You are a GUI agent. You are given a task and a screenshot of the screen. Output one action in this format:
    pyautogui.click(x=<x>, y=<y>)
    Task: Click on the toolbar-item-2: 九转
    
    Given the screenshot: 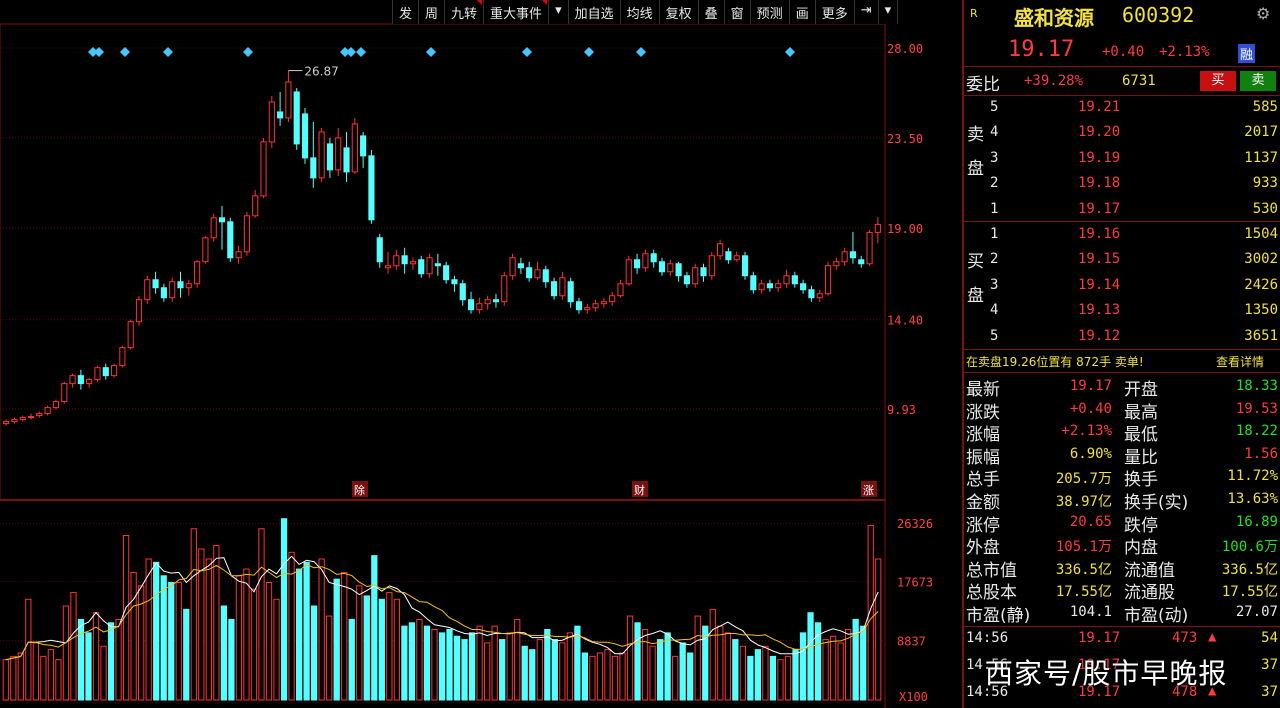 What is the action you would take?
    pyautogui.click(x=465, y=12)
    